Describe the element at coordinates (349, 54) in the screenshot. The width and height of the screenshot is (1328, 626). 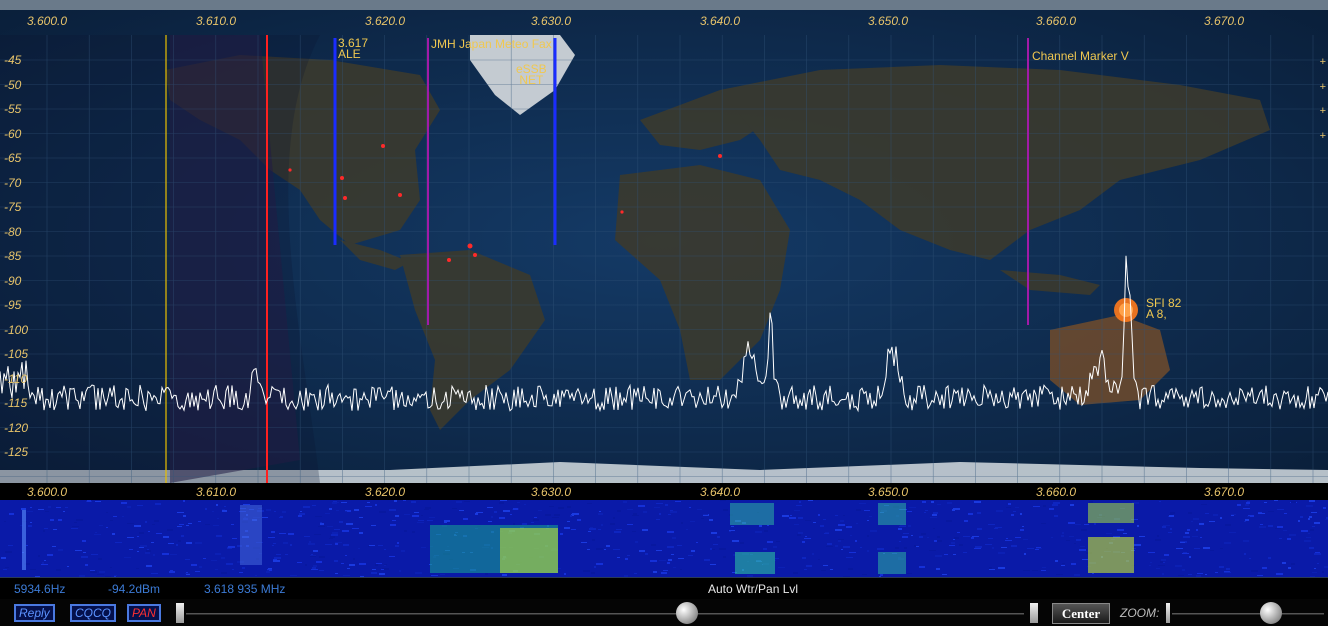
I see `marker-ale-name: ALE` at that location.